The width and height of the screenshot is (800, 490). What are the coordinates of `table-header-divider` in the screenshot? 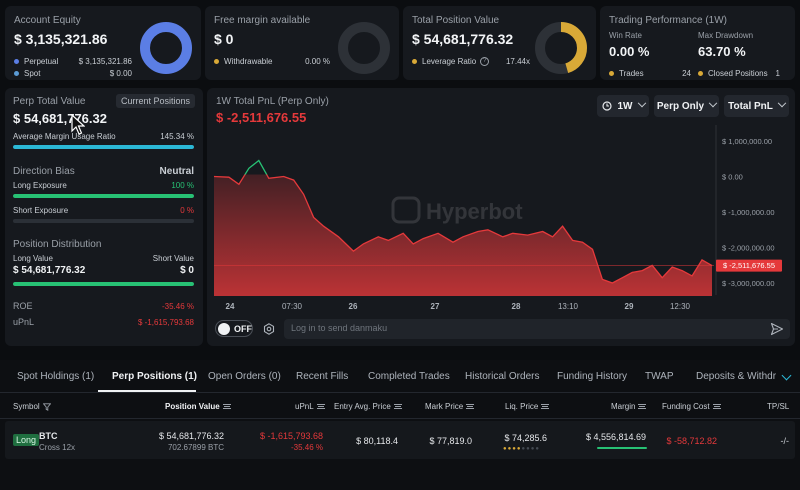 It's located at (400, 418).